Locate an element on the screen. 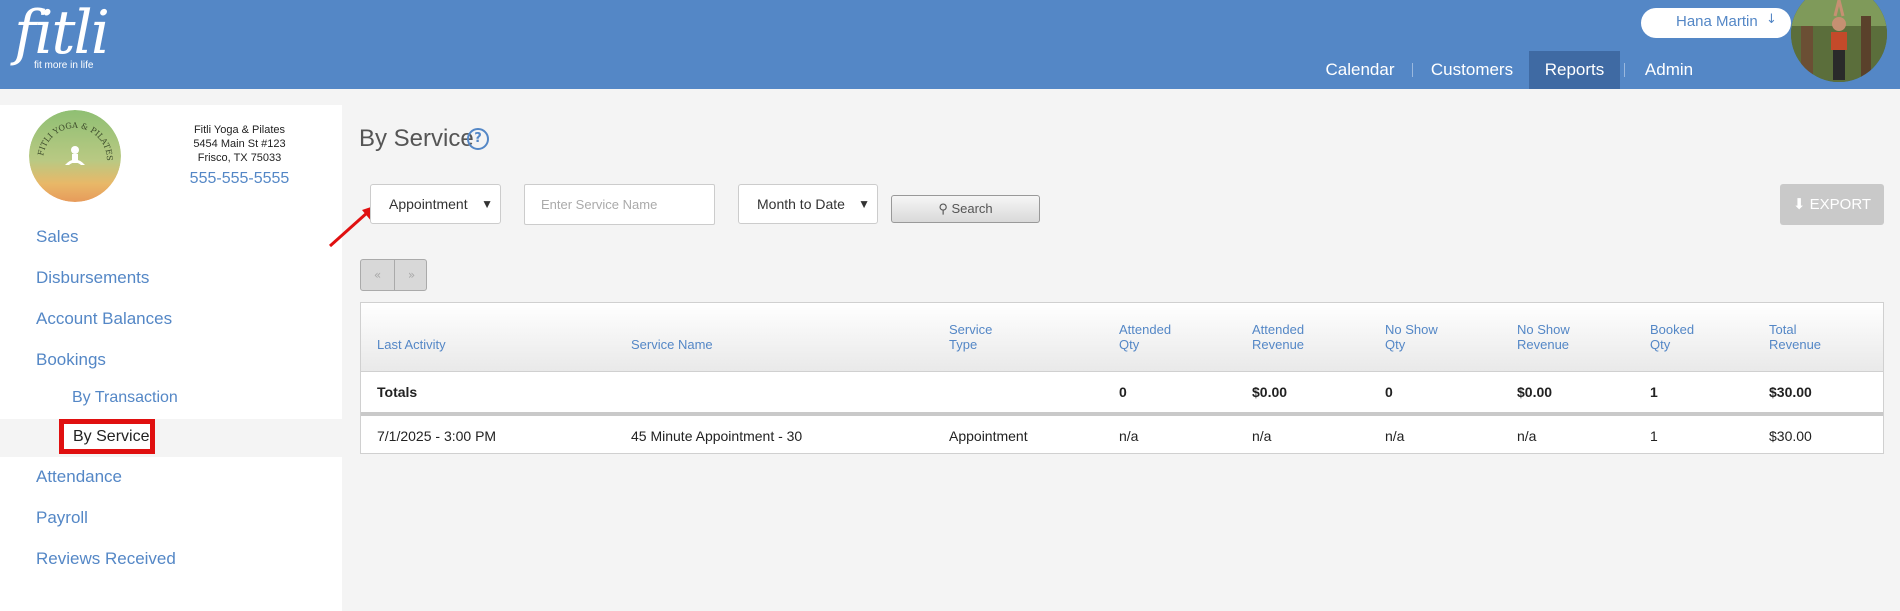  user-name: Hana Martin is located at coordinates (1717, 21).